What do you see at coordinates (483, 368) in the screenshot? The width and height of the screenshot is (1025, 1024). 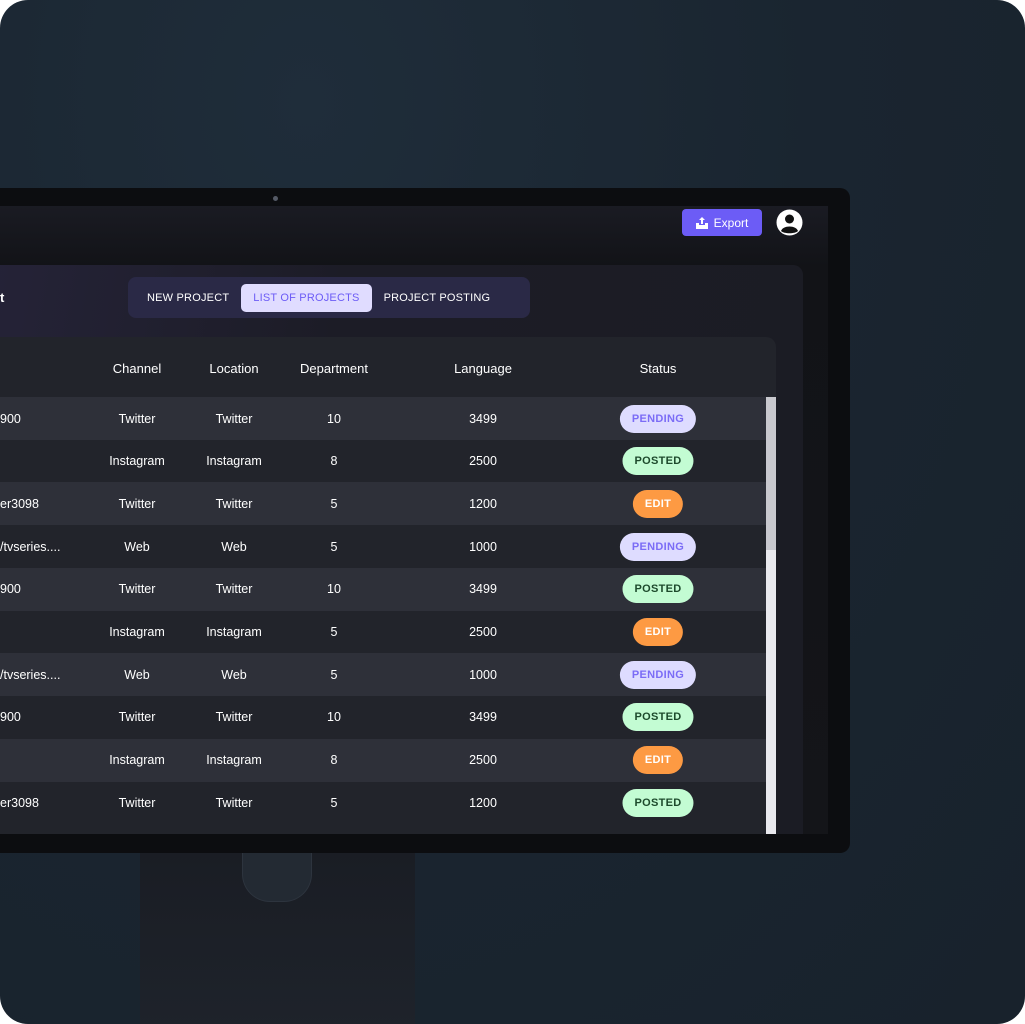 I see `column-header-language: Language` at bounding box center [483, 368].